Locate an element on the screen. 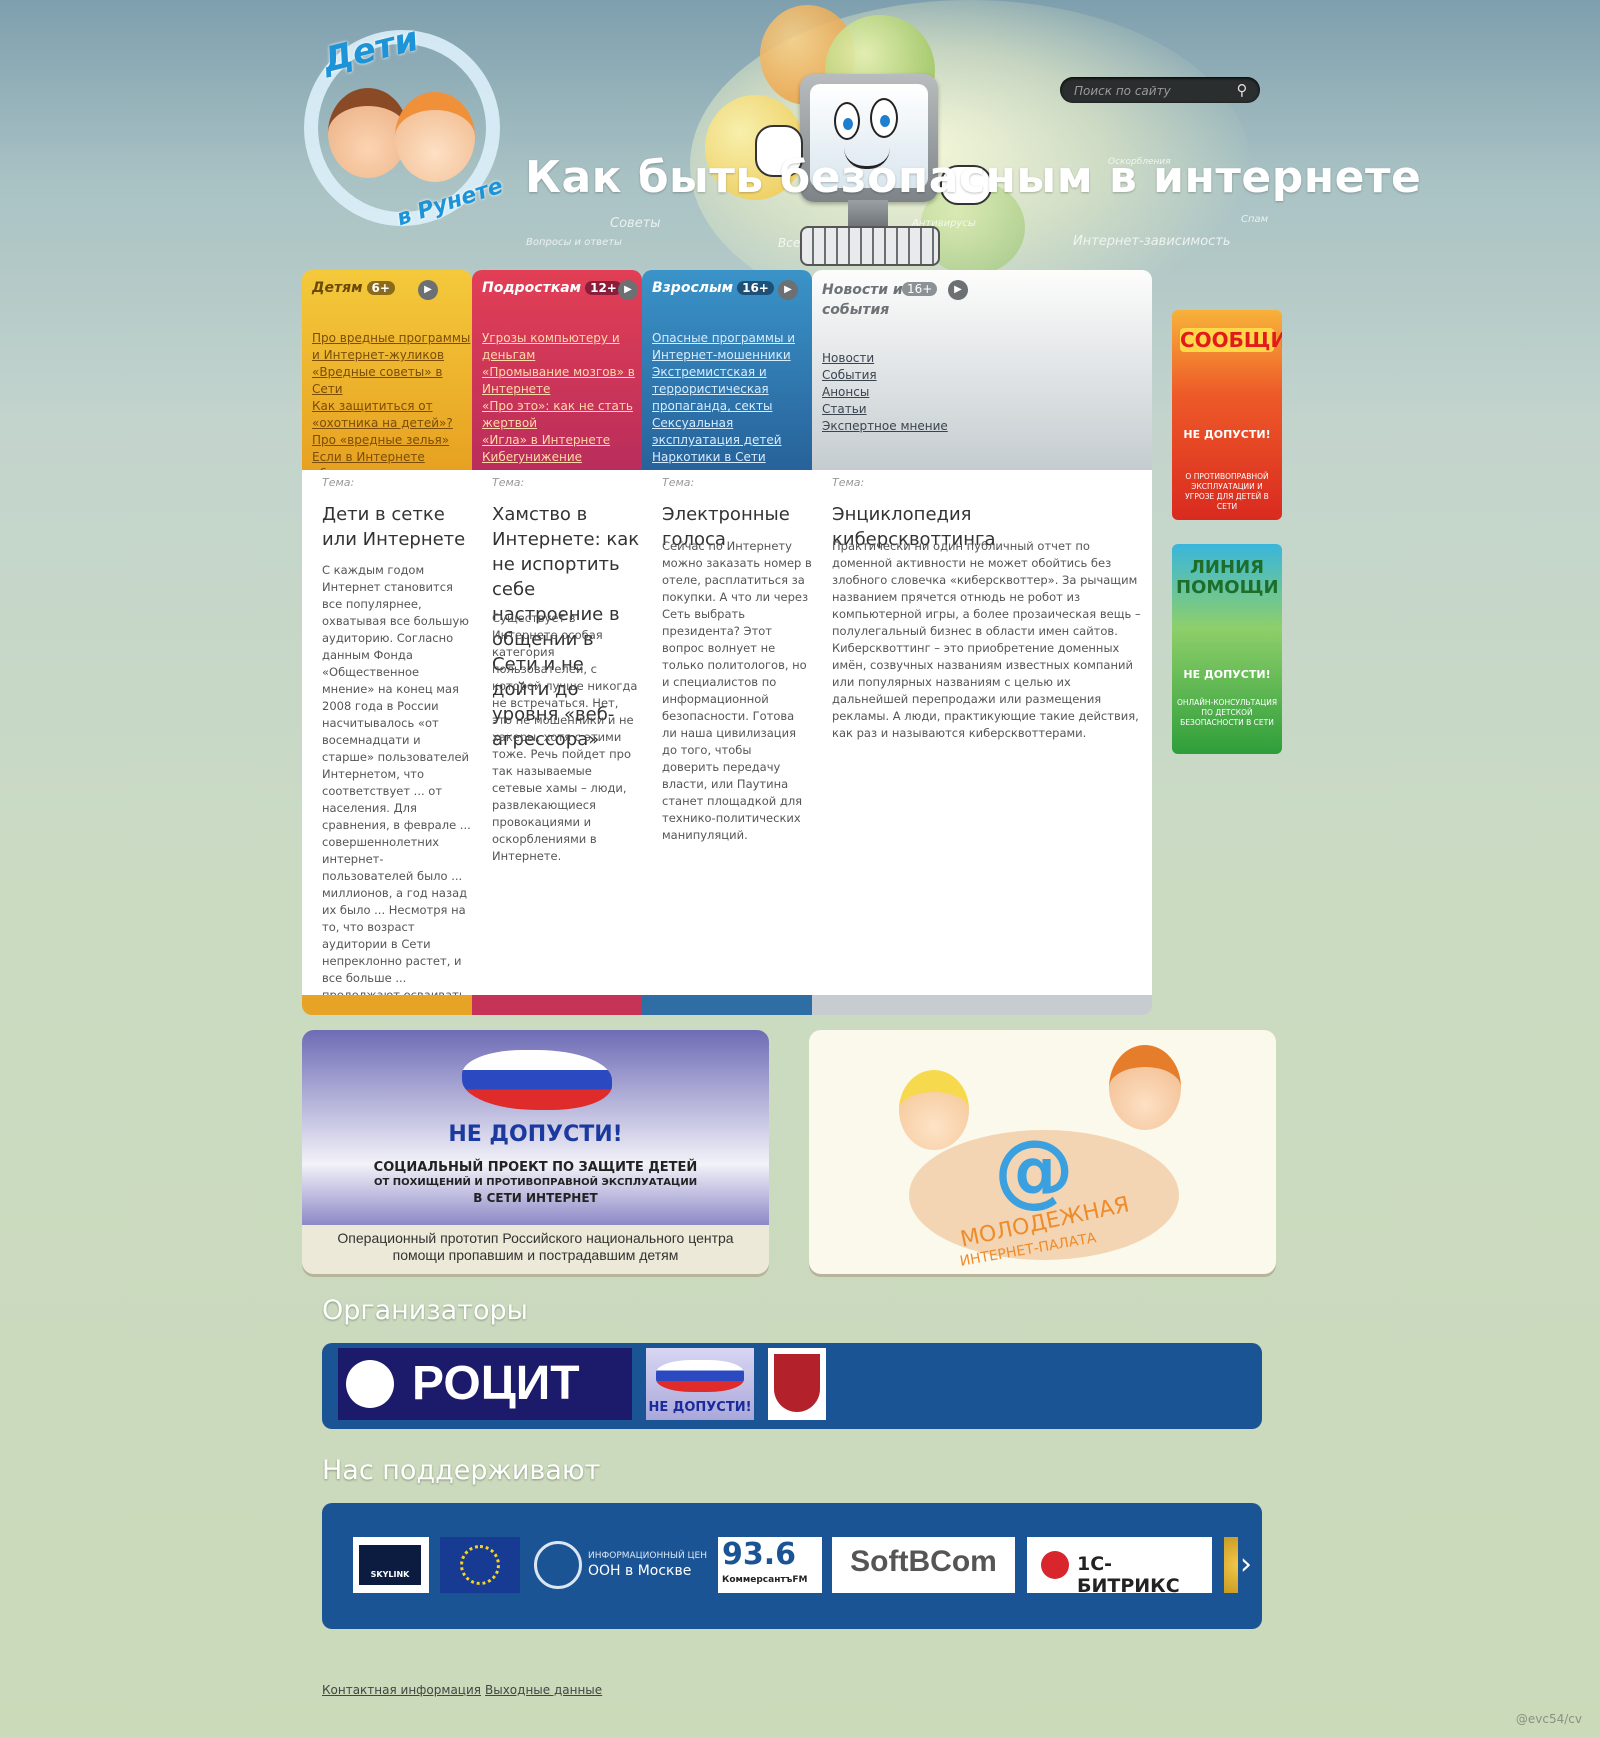 This screenshot has height=1737, width=1600. logo-softbcom: SoftBCom is located at coordinates (923, 1565).